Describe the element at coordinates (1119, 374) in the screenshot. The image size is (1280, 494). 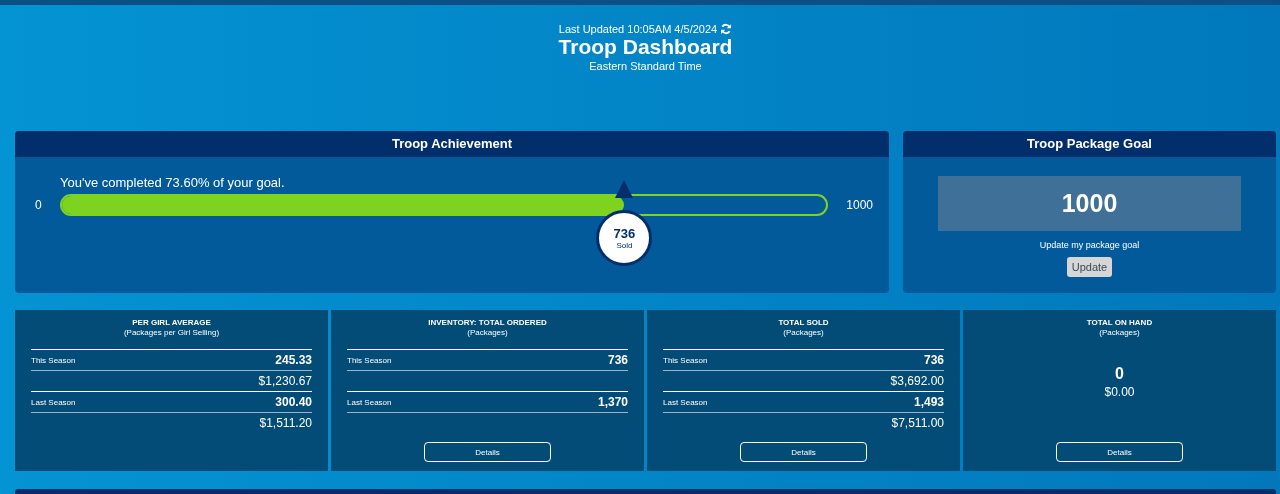
I see `total-value: 0` at that location.